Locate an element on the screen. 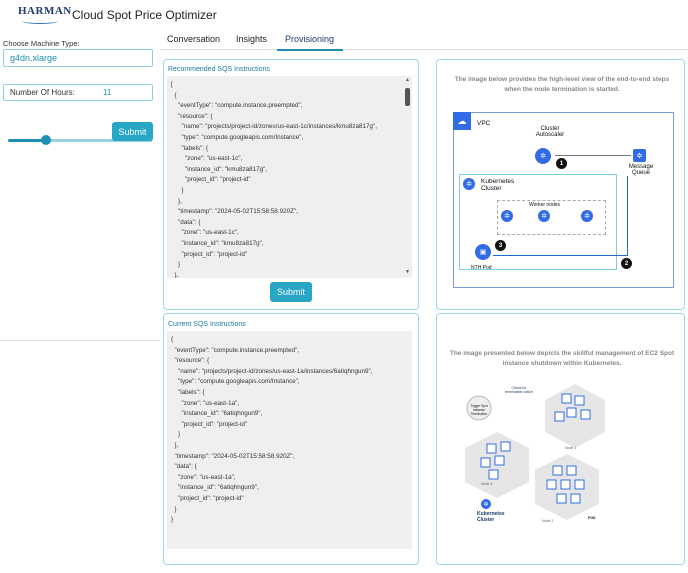 This screenshot has height=573, width=688. harman-logo: HARMAN is located at coordinates (44, 15).